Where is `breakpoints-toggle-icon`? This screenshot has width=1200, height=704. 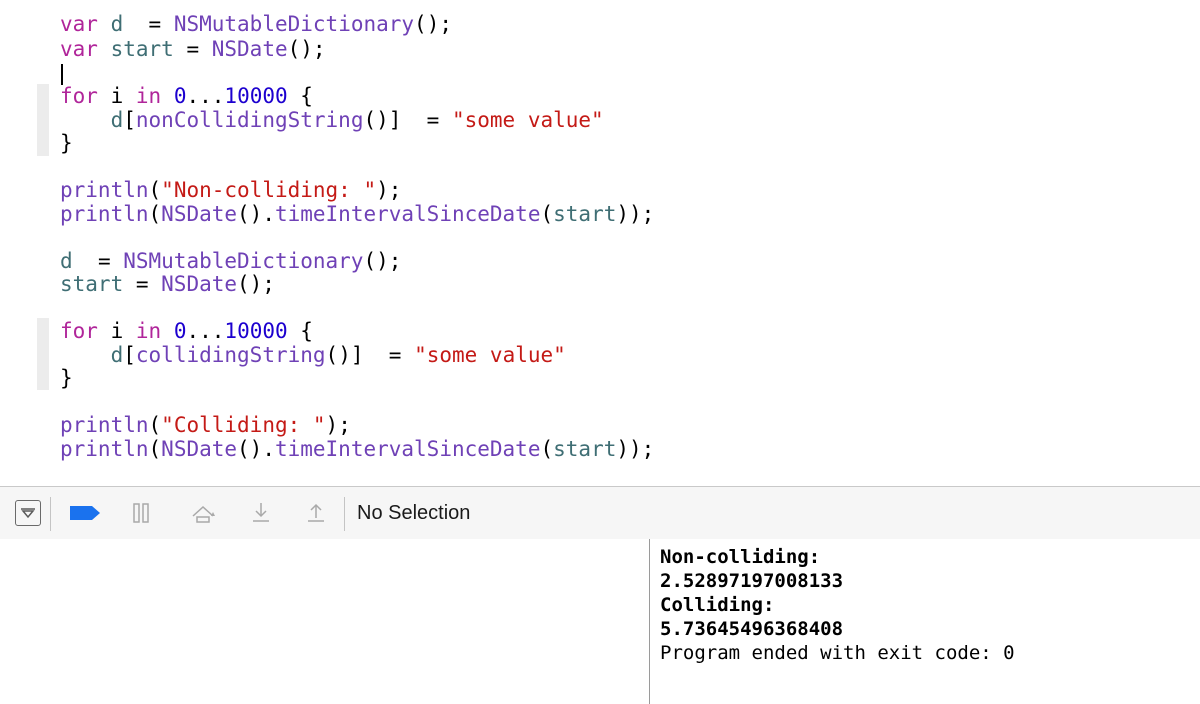 breakpoints-toggle-icon is located at coordinates (85, 513).